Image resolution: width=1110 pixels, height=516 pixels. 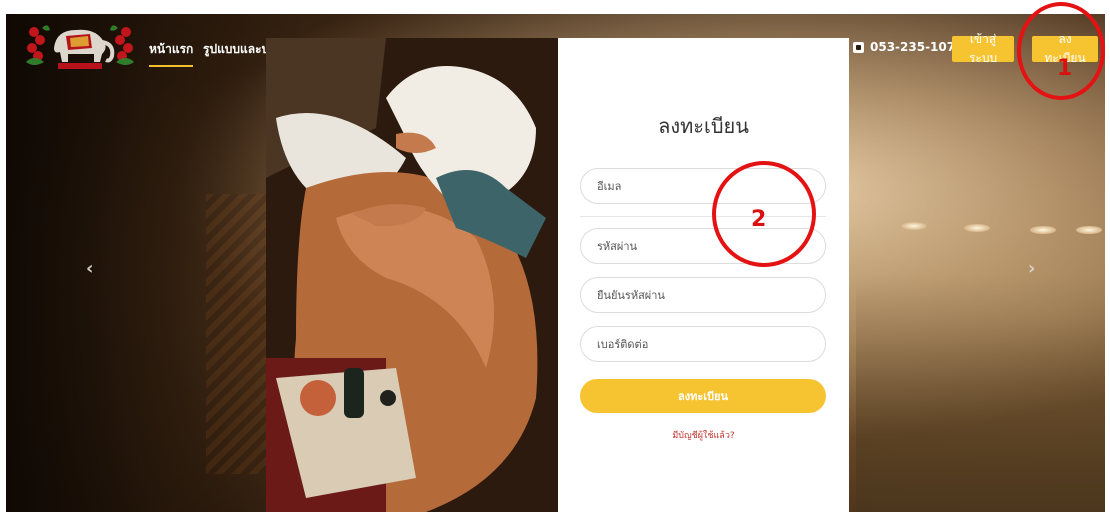 What do you see at coordinates (703, 435) in the screenshot?
I see `have-account-link: มีบัญชีผู้ใช้แล้ว?` at bounding box center [703, 435].